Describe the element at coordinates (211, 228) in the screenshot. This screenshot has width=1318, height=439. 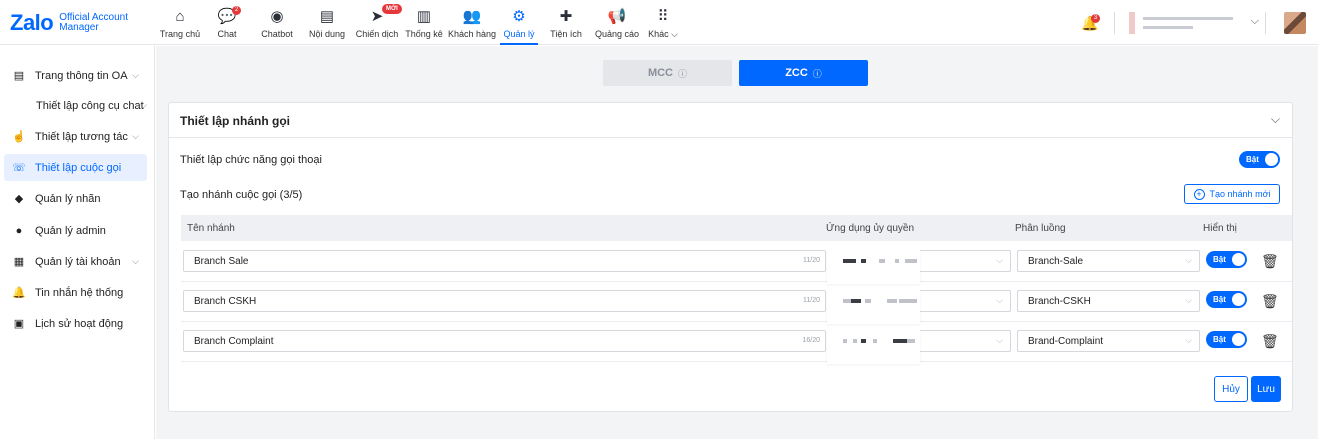
I see `column-branch-name: Tên nhánh` at that location.